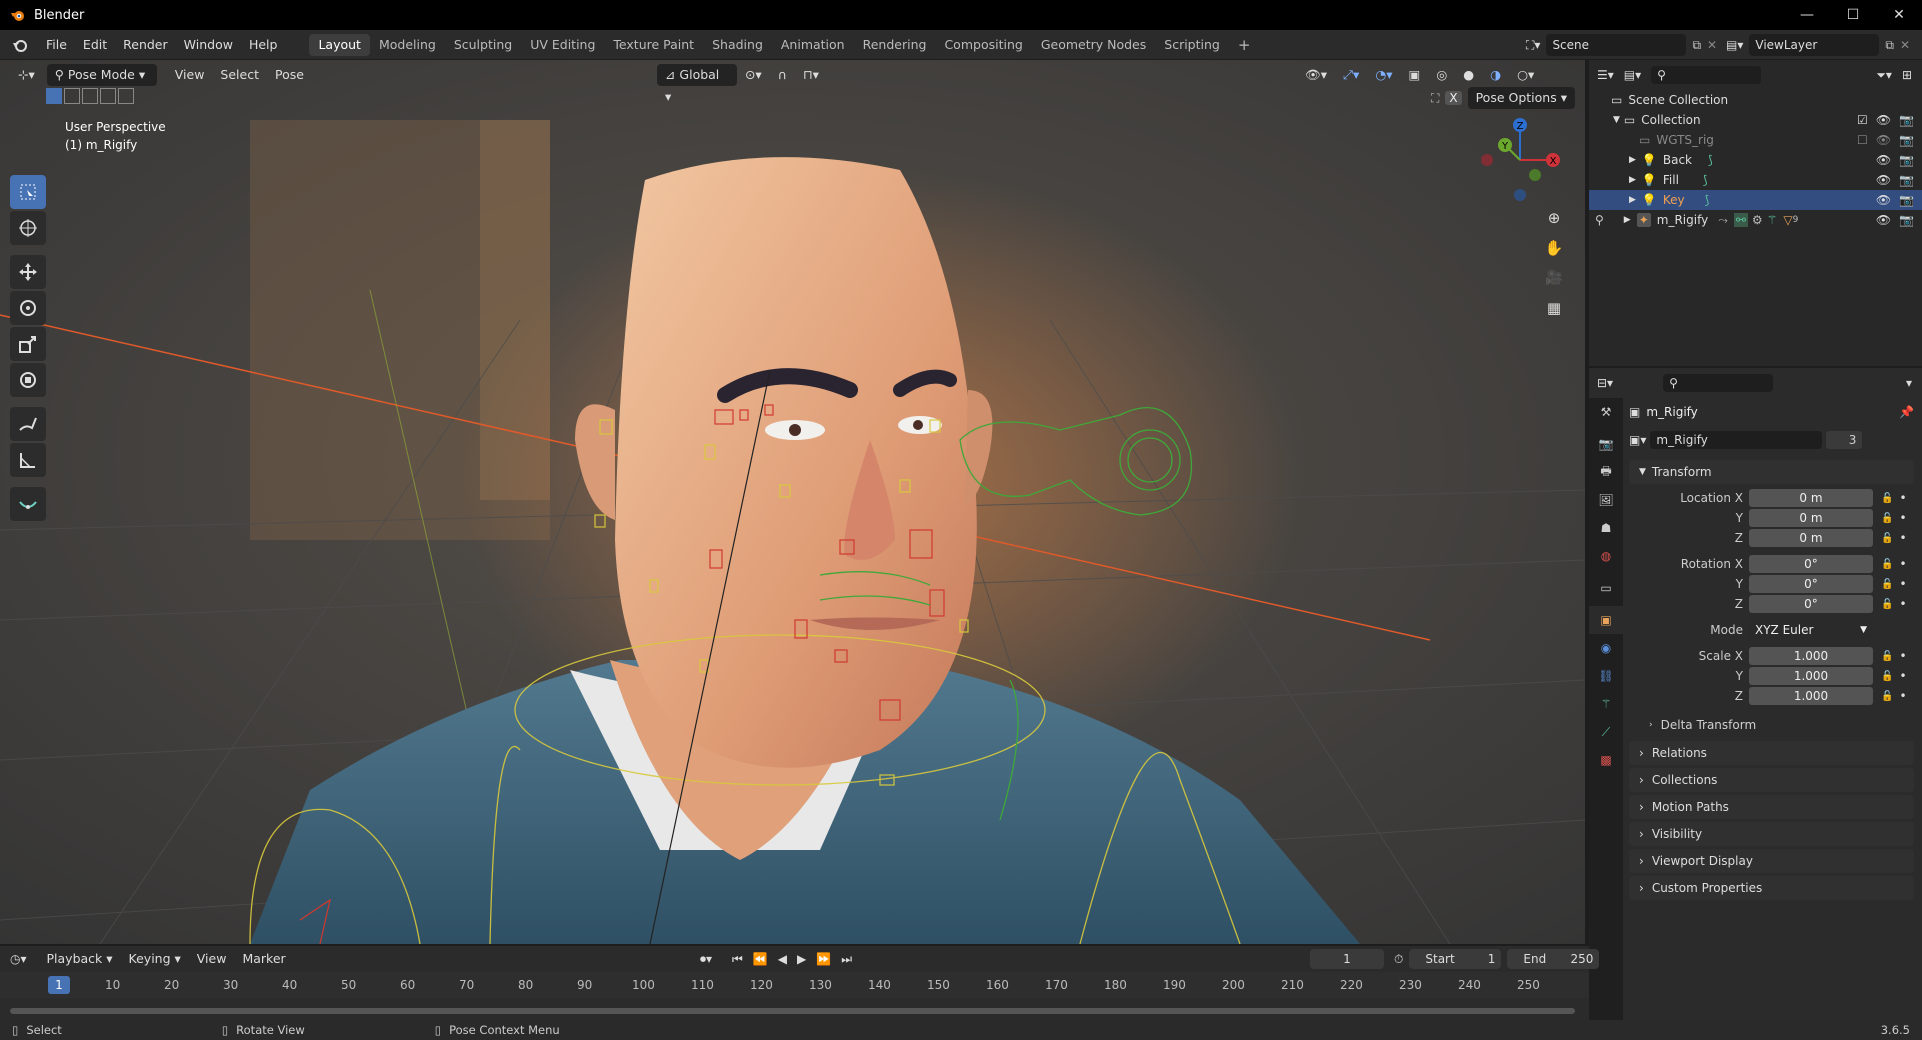 Image resolution: width=1922 pixels, height=1040 pixels. Describe the element at coordinates (1755, 120) in the screenshot. I see `outliner-item-collection: ▼ ▭ Collection ☑ 👁 📷` at that location.